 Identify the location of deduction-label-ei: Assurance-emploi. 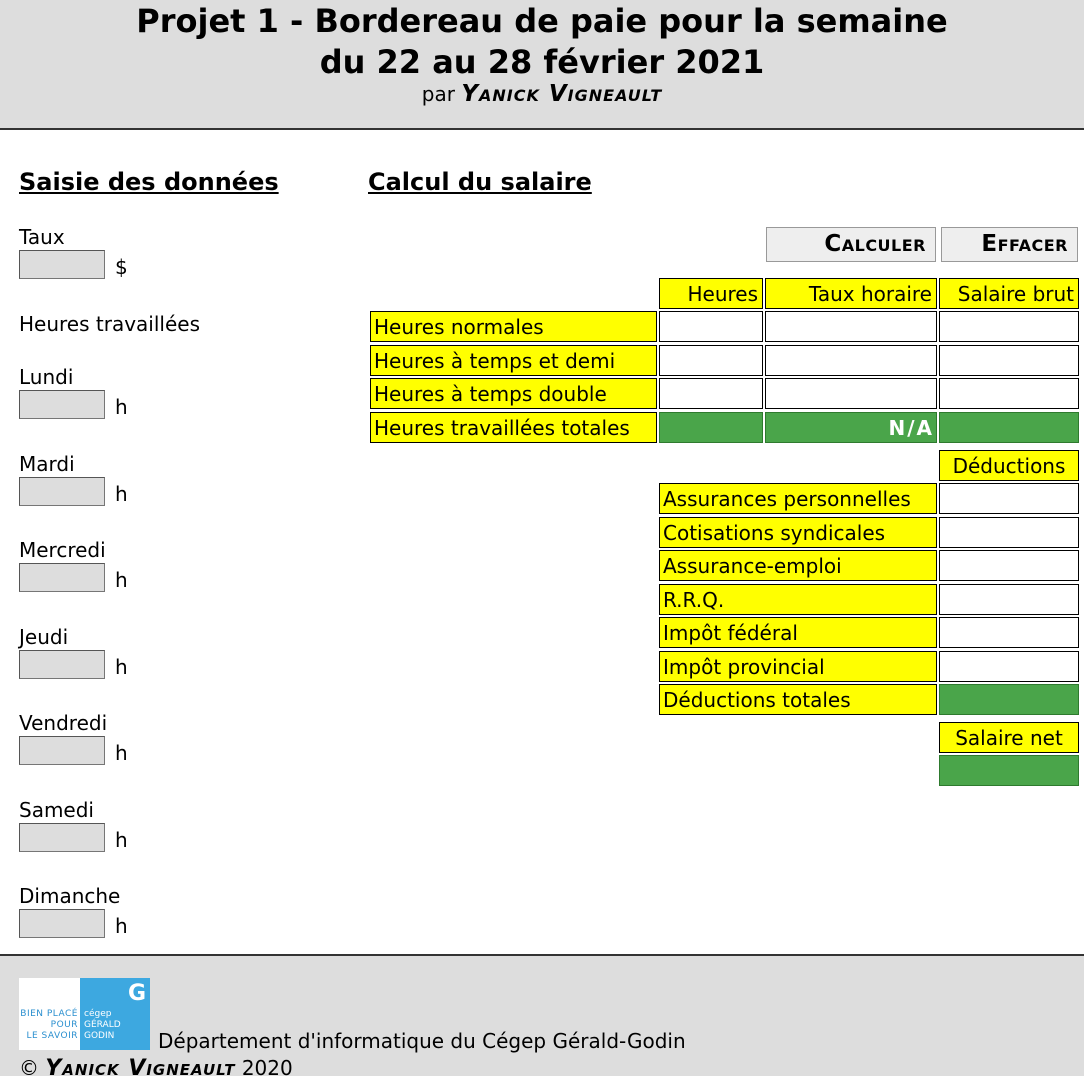
(798, 565).